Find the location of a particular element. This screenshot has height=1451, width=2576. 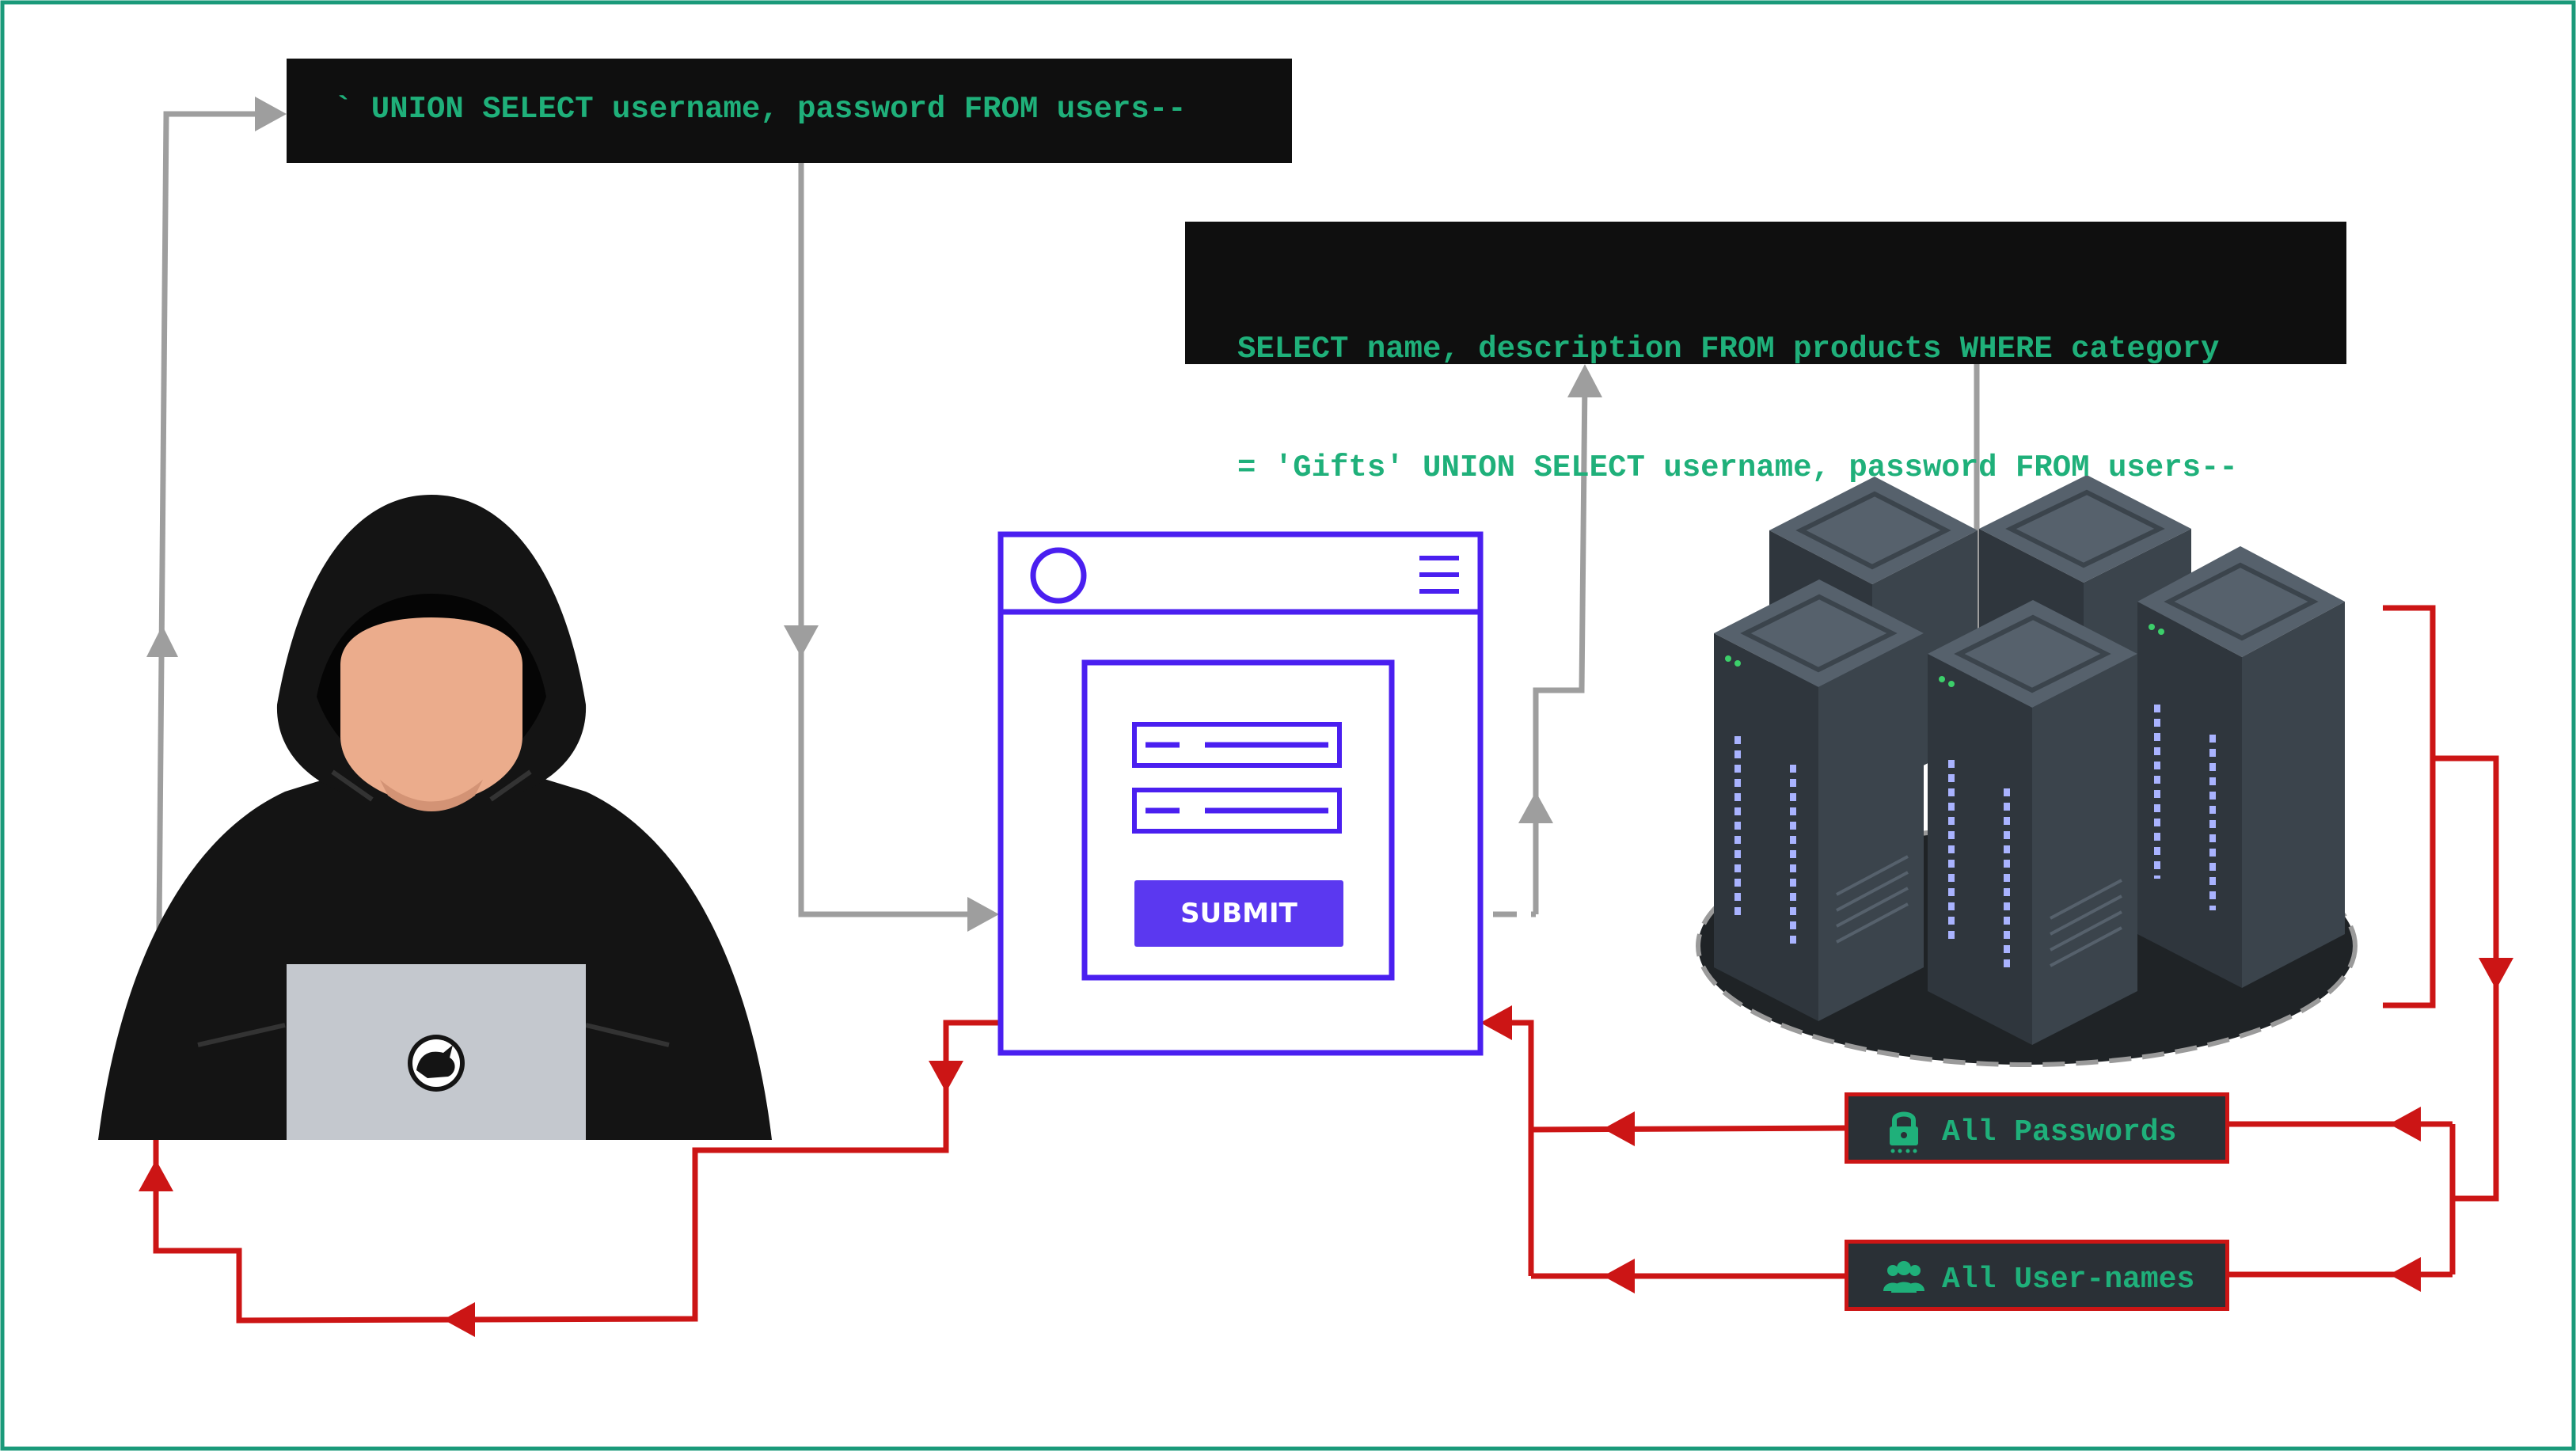

all-usernames-box: All User-names is located at coordinates (2037, 1275).